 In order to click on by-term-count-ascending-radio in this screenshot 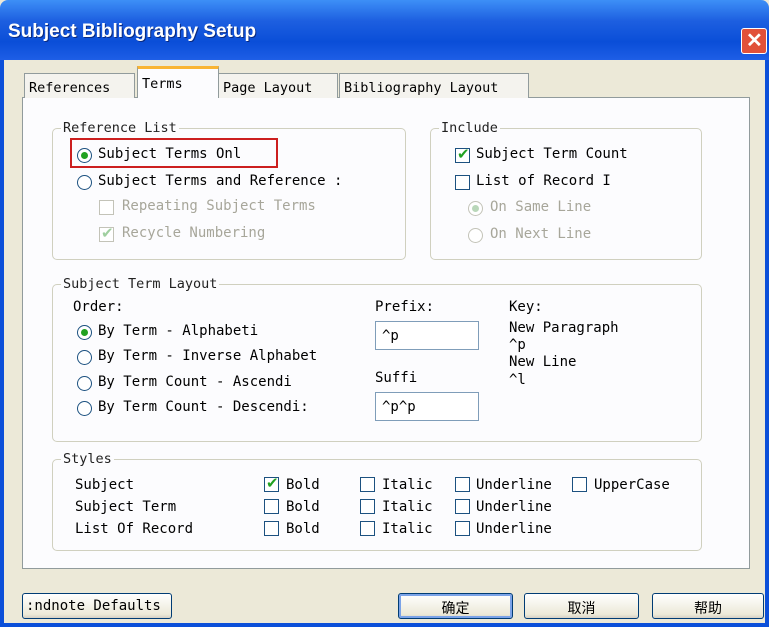, I will do `click(84, 383)`.